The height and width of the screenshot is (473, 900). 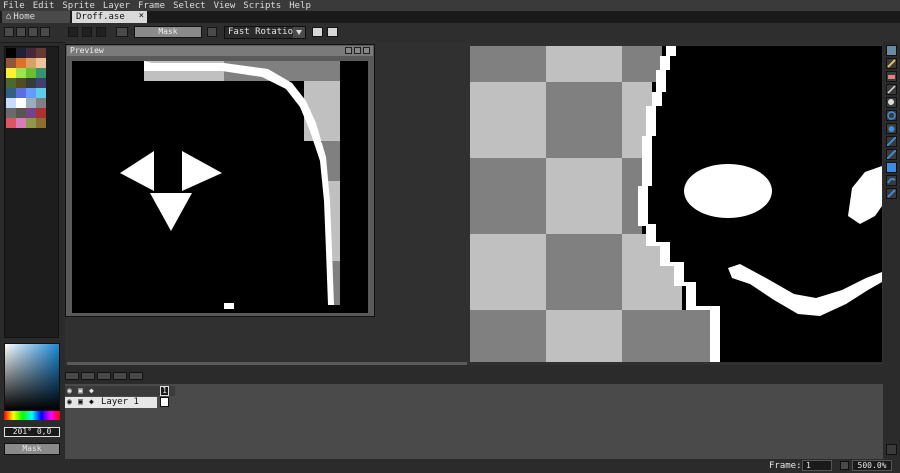 What do you see at coordinates (267, 363) in the screenshot?
I see `horizontal-scrollbar` at bounding box center [267, 363].